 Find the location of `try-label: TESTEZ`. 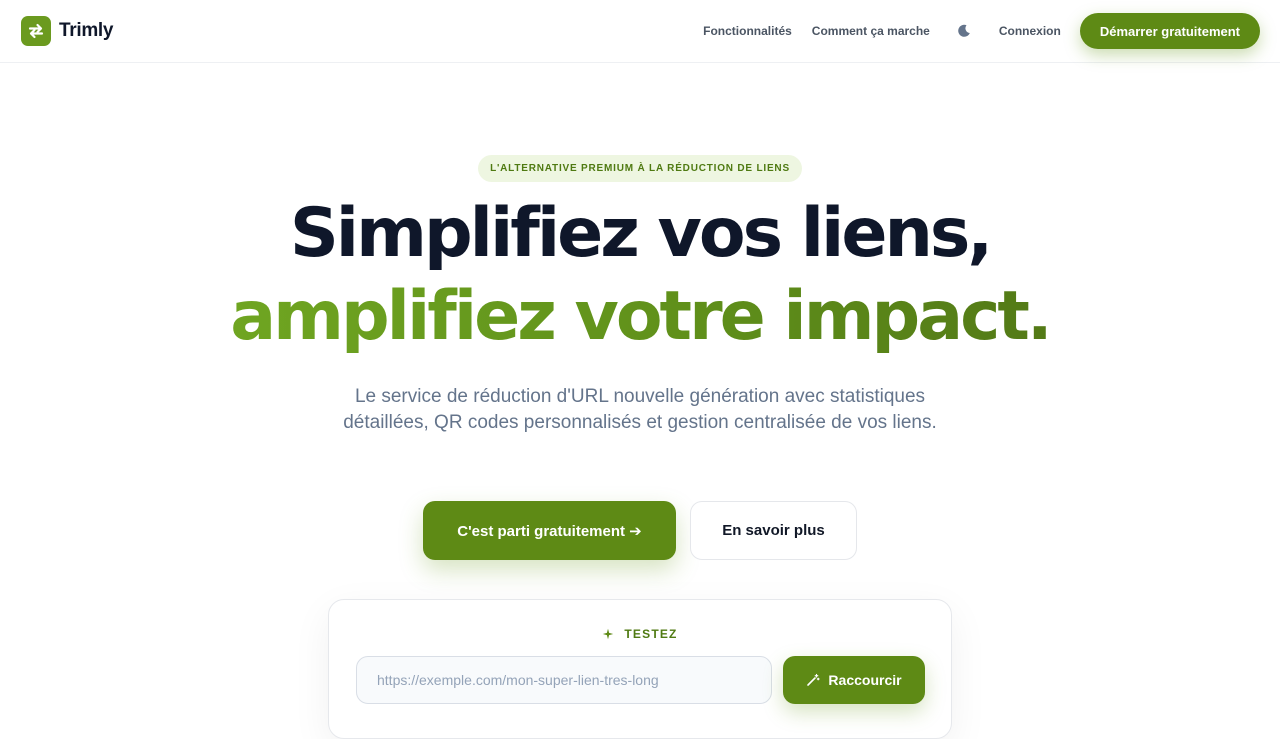

try-label: TESTEZ is located at coordinates (640, 634).